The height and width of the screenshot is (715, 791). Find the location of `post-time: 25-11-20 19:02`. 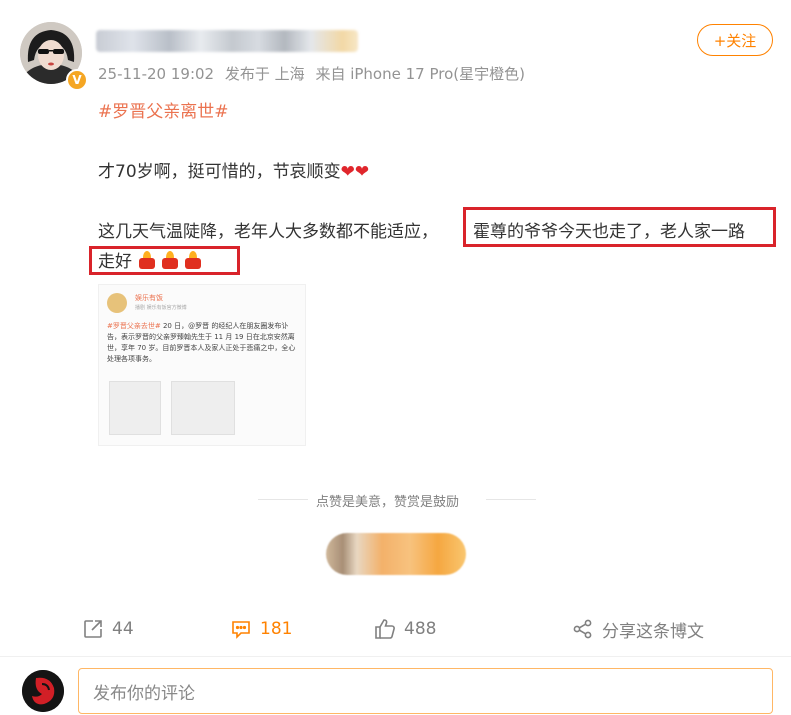

post-time: 25-11-20 19:02 is located at coordinates (156, 74).